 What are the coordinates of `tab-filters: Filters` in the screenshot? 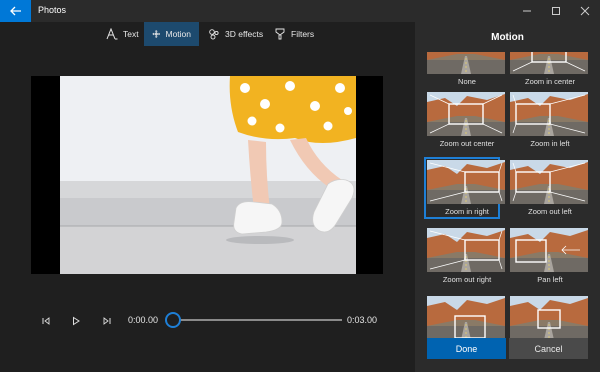 It's located at (294, 34).